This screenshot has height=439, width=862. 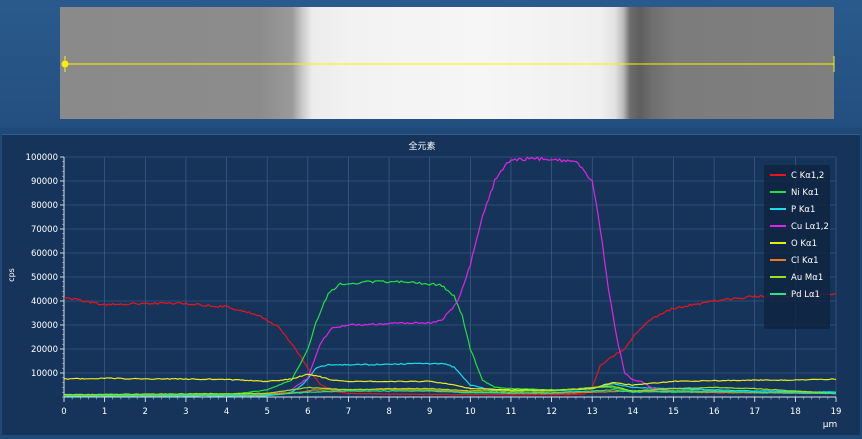 I want to click on x-tick-label: 15, so click(x=673, y=412).